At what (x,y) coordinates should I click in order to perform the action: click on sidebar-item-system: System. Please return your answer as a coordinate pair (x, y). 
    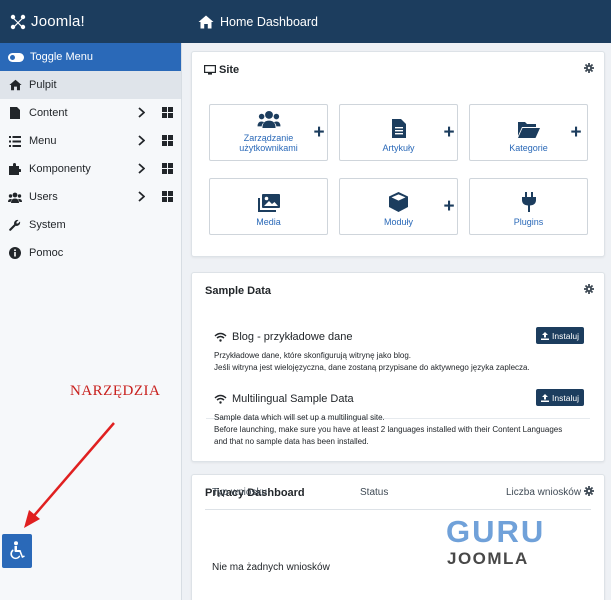
    Looking at the image, I should click on (90, 225).